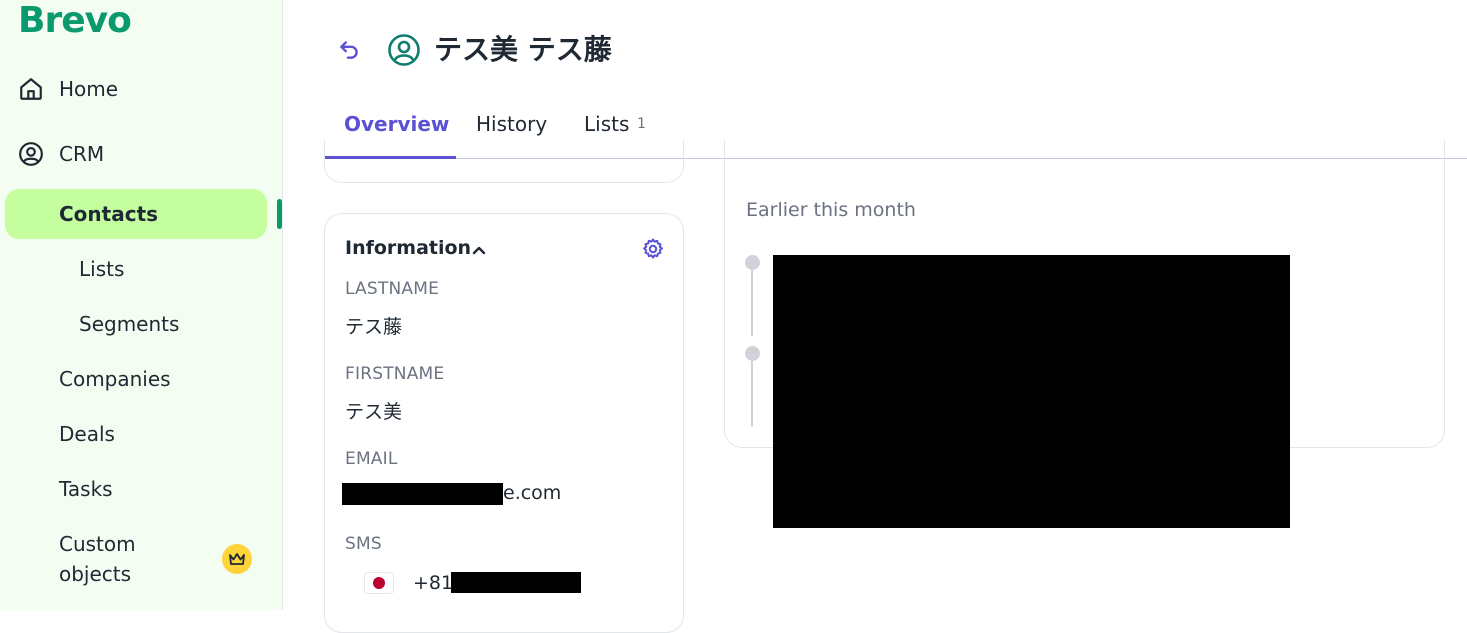  Describe the element at coordinates (379, 583) in the screenshot. I see `japan-flag-icon` at that location.